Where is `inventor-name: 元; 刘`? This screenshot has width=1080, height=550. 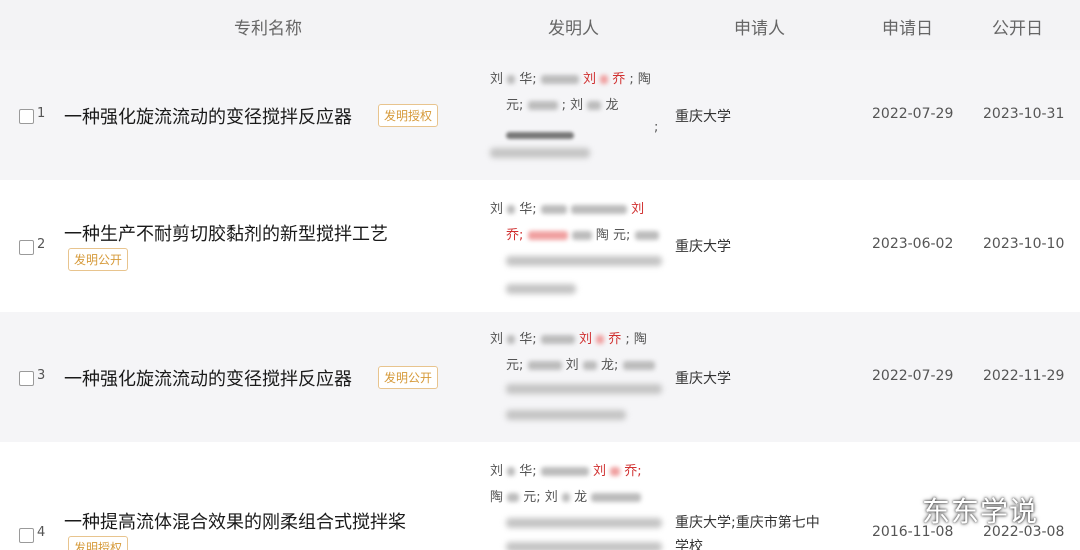 inventor-name: 元; 刘 is located at coordinates (540, 497).